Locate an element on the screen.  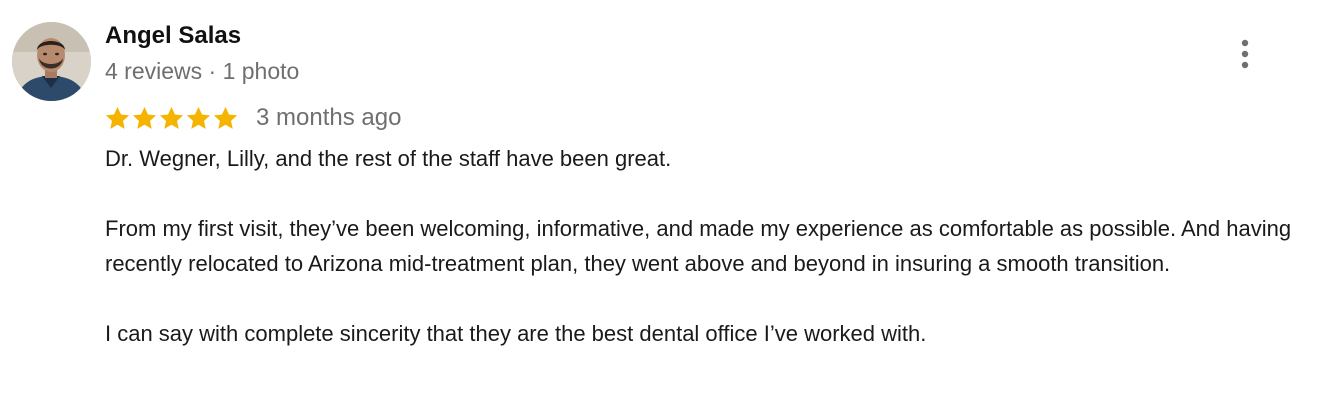
star-rating is located at coordinates (171, 118).